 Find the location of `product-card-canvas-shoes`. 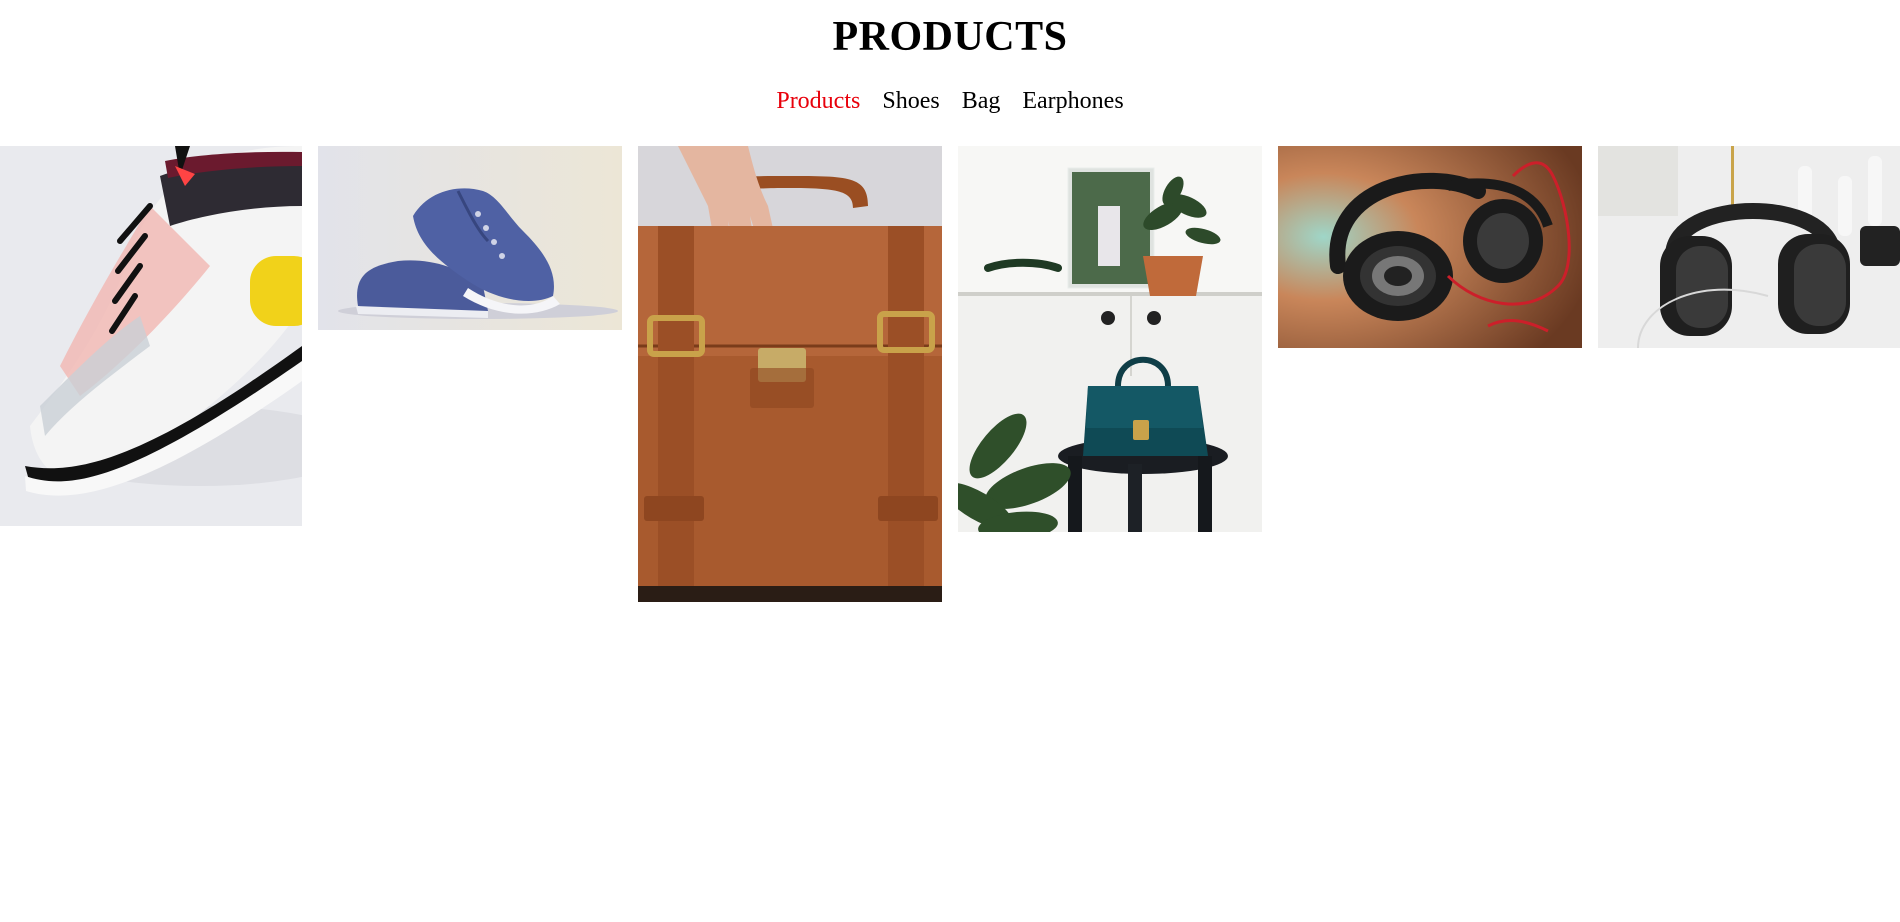

product-card-canvas-shoes is located at coordinates (470, 238).